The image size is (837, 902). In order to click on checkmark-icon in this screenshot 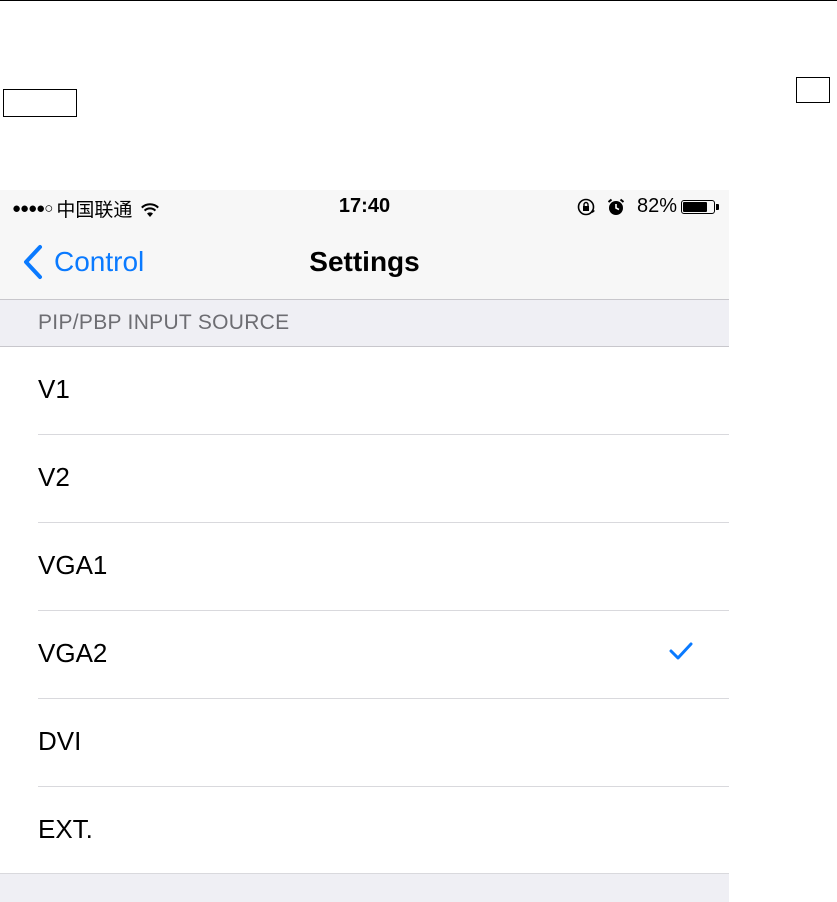, I will do `click(681, 651)`.